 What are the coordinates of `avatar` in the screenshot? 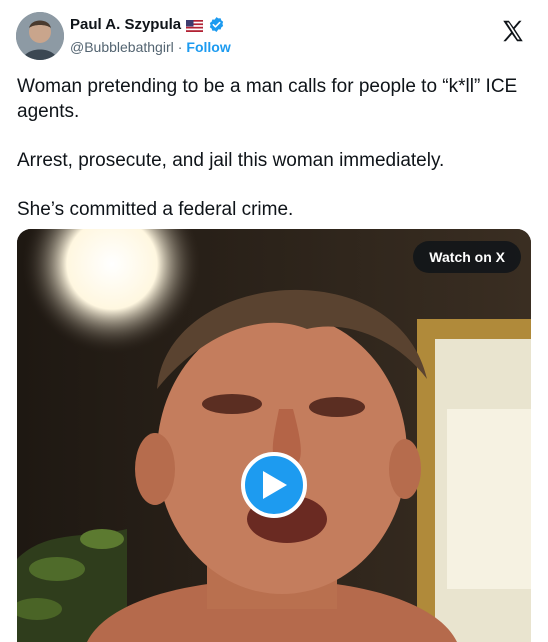 It's located at (40, 36).